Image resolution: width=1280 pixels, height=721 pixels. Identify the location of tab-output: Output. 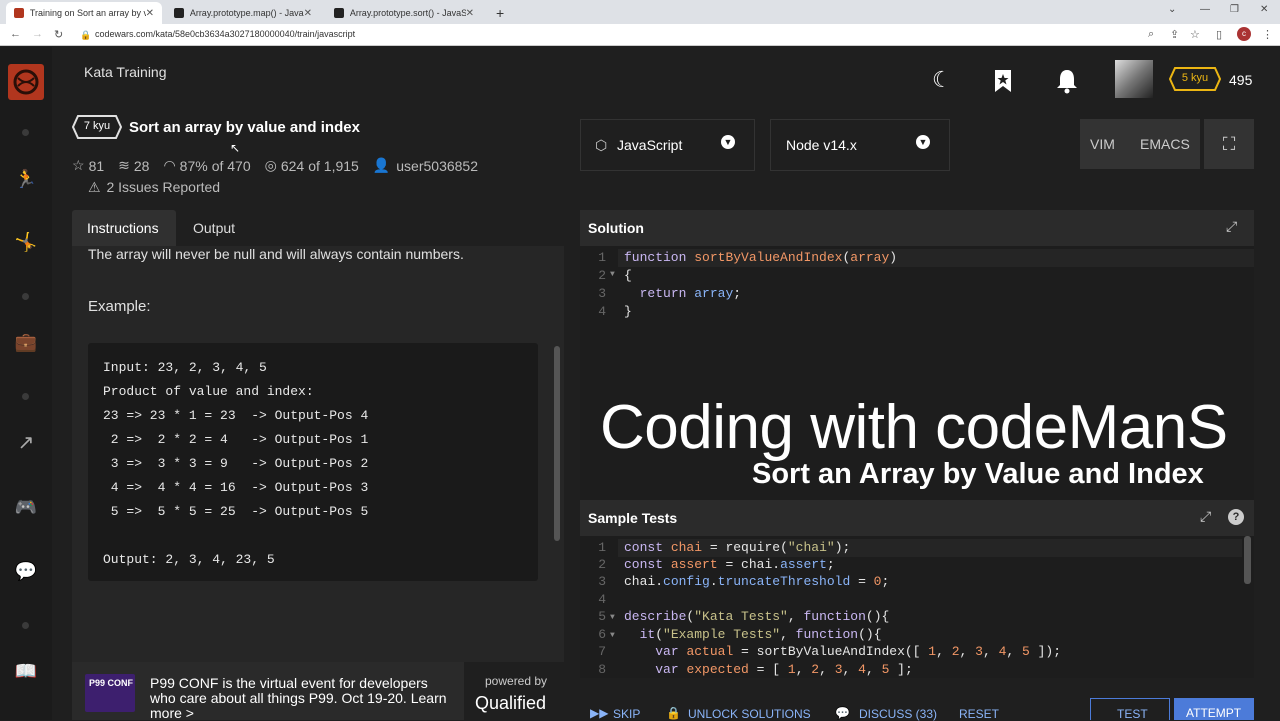
(220, 228).